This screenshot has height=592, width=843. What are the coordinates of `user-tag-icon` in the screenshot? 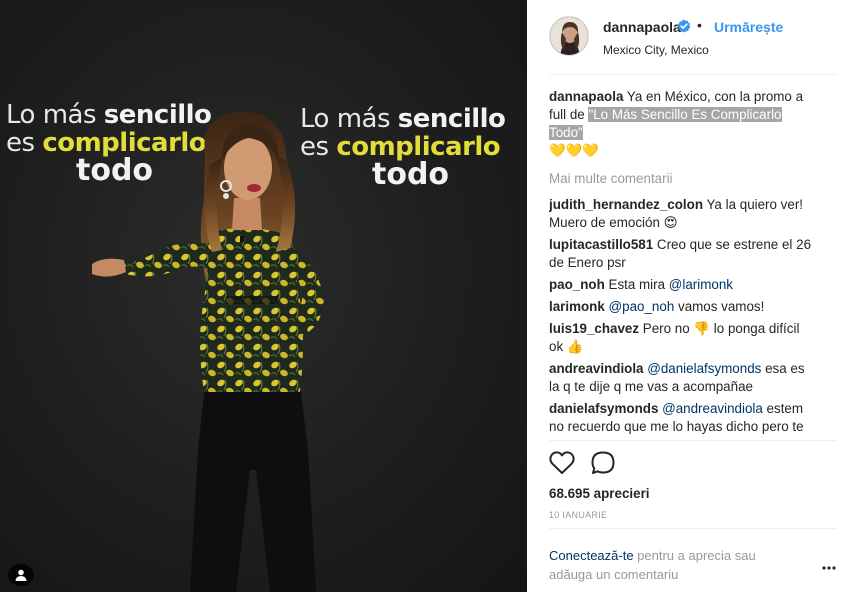 It's located at (21, 575).